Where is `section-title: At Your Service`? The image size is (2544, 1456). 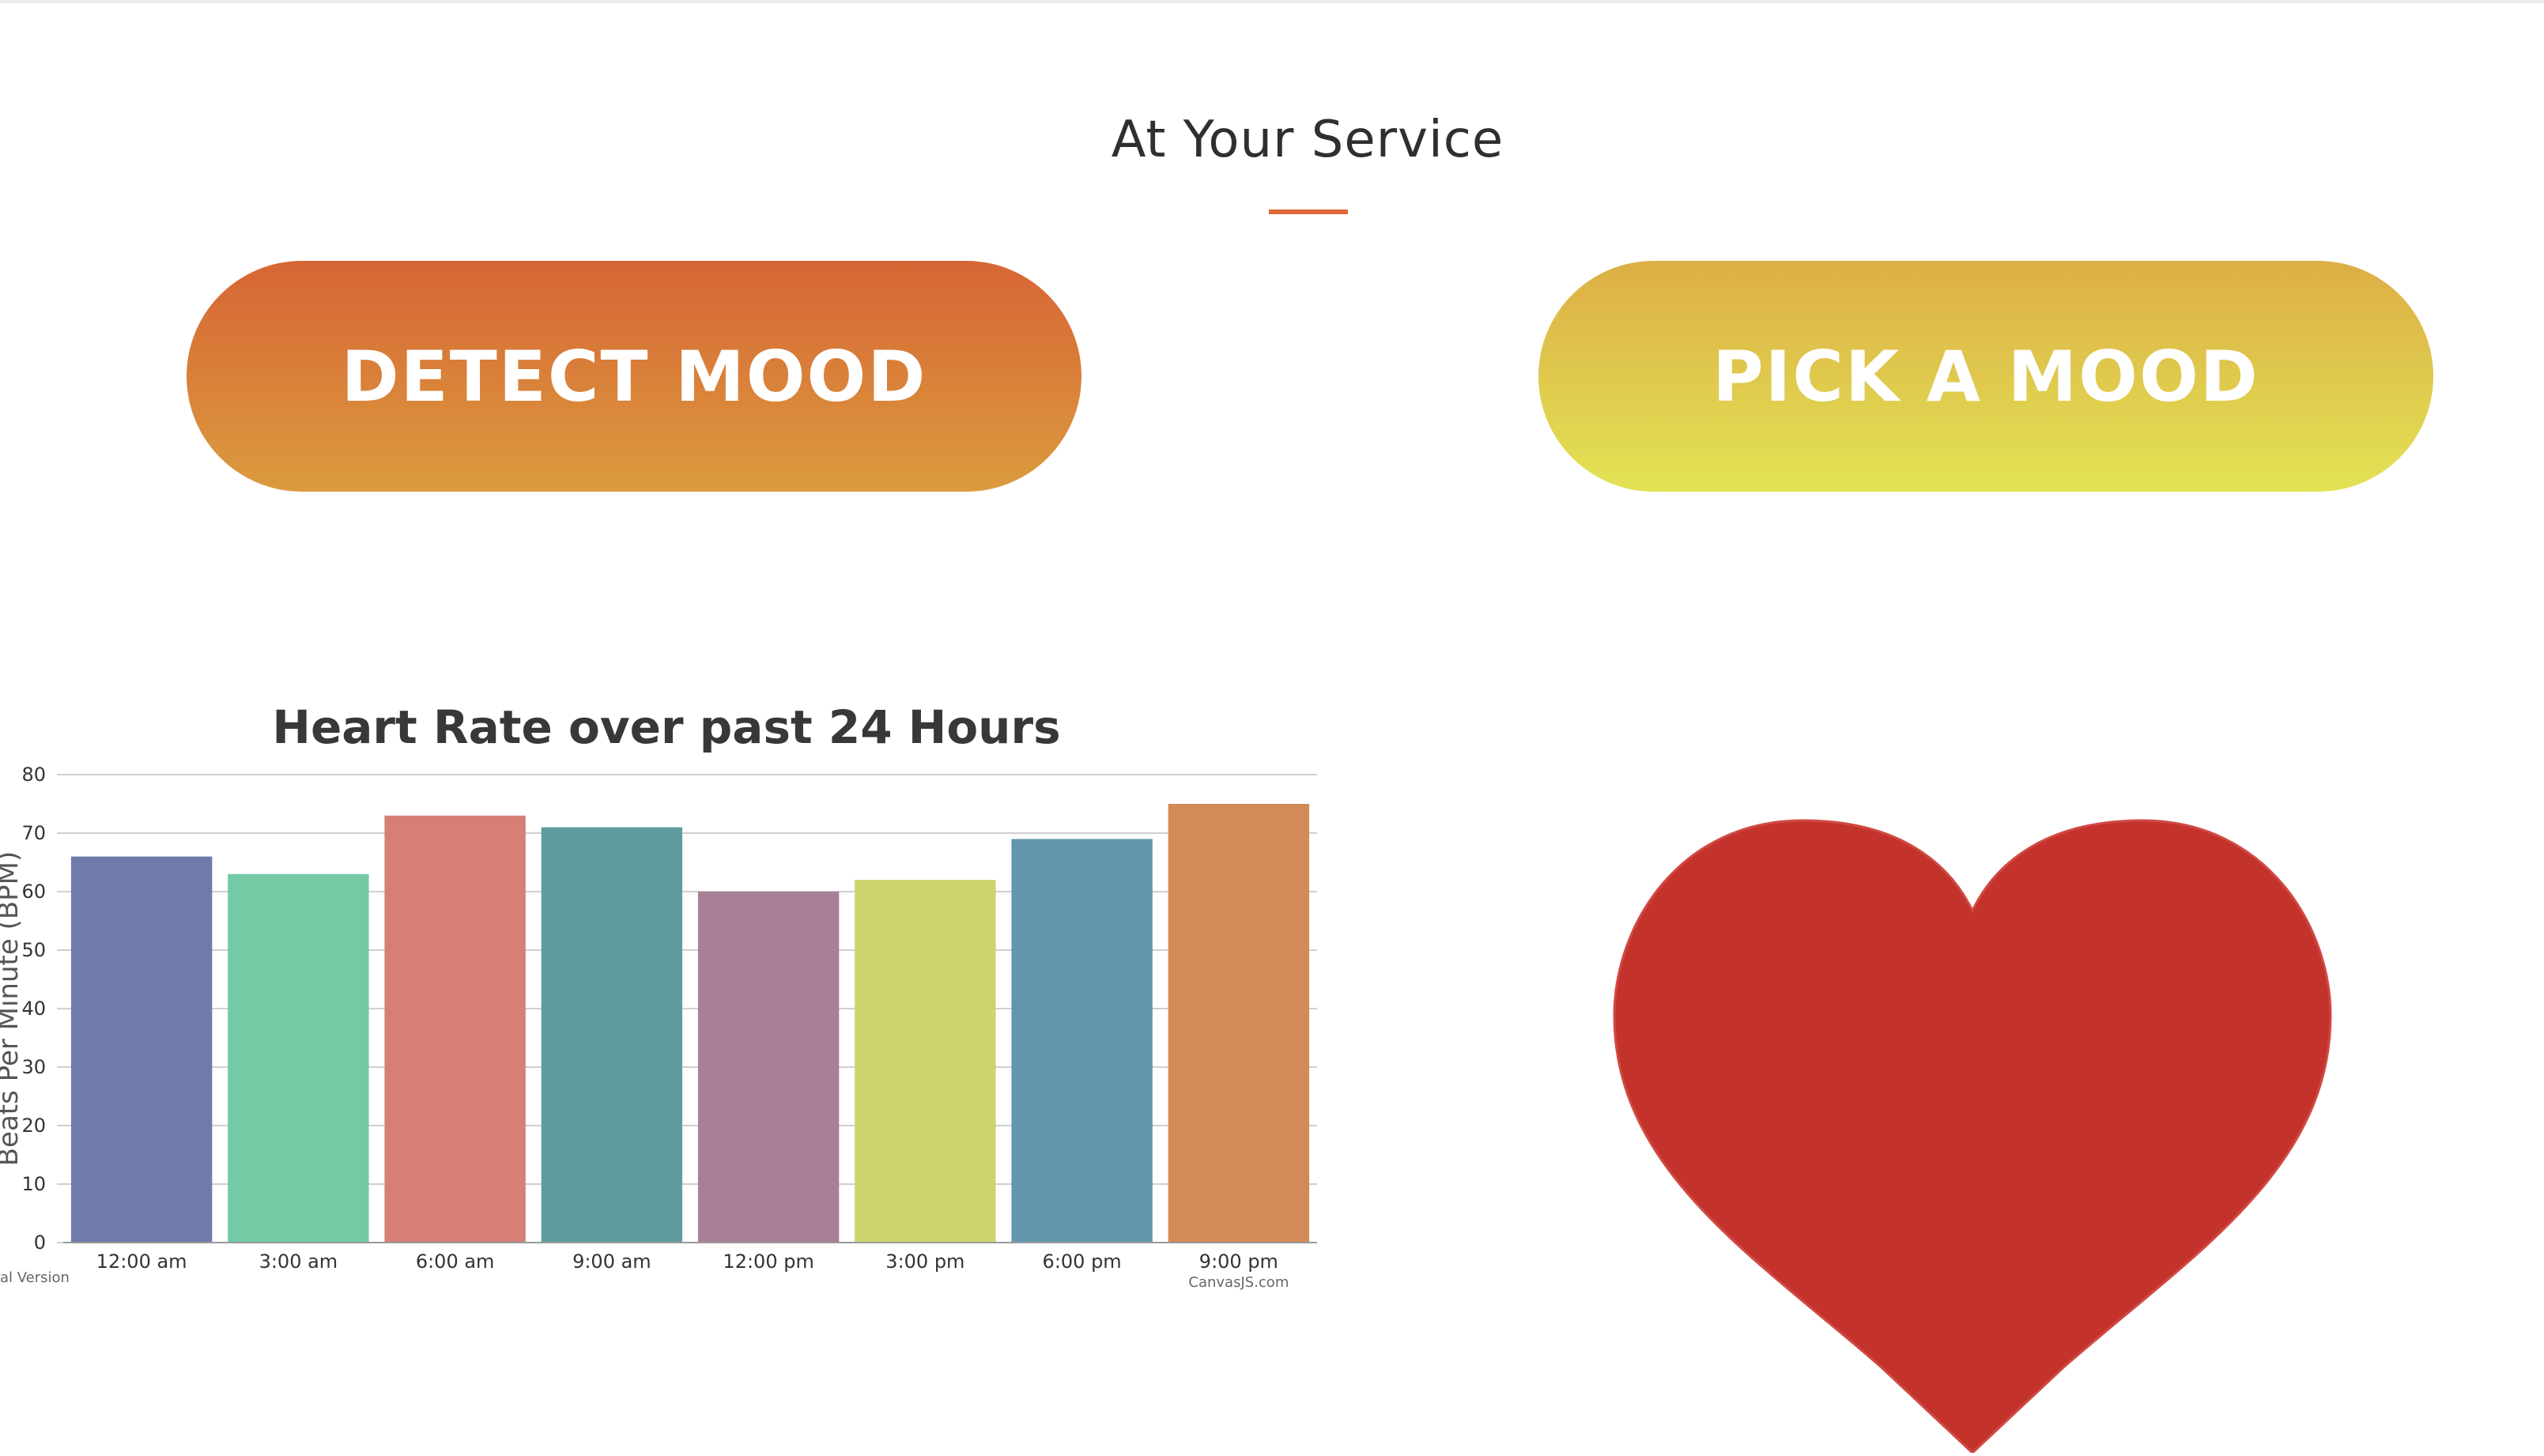
section-title: At Your Service is located at coordinates (1307, 140).